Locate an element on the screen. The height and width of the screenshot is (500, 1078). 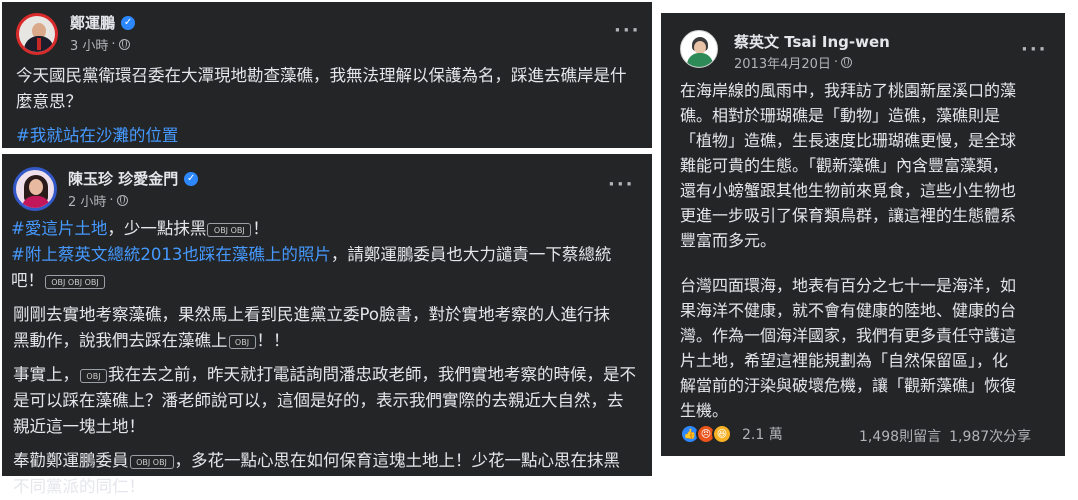
post-author: 蔡英文 Tsai Ing-wen is located at coordinates (812, 41).